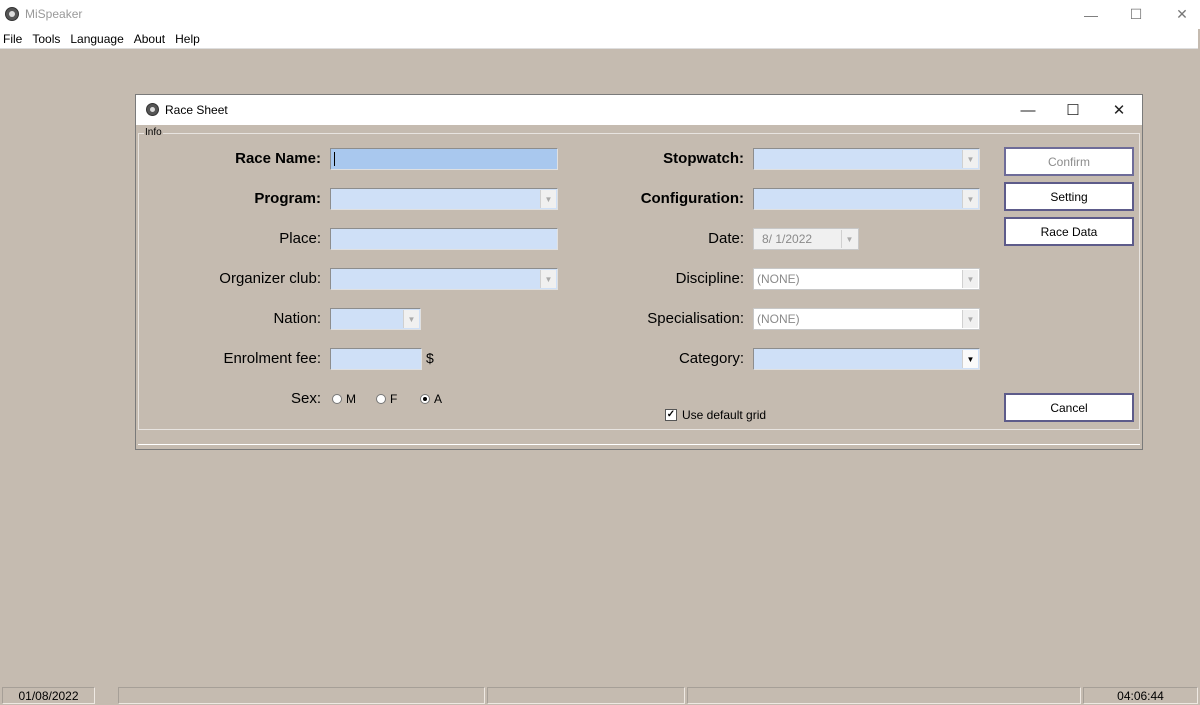 The height and width of the screenshot is (705, 1200). What do you see at coordinates (866, 359) in the screenshot?
I see `category-dropdown: ▼` at bounding box center [866, 359].